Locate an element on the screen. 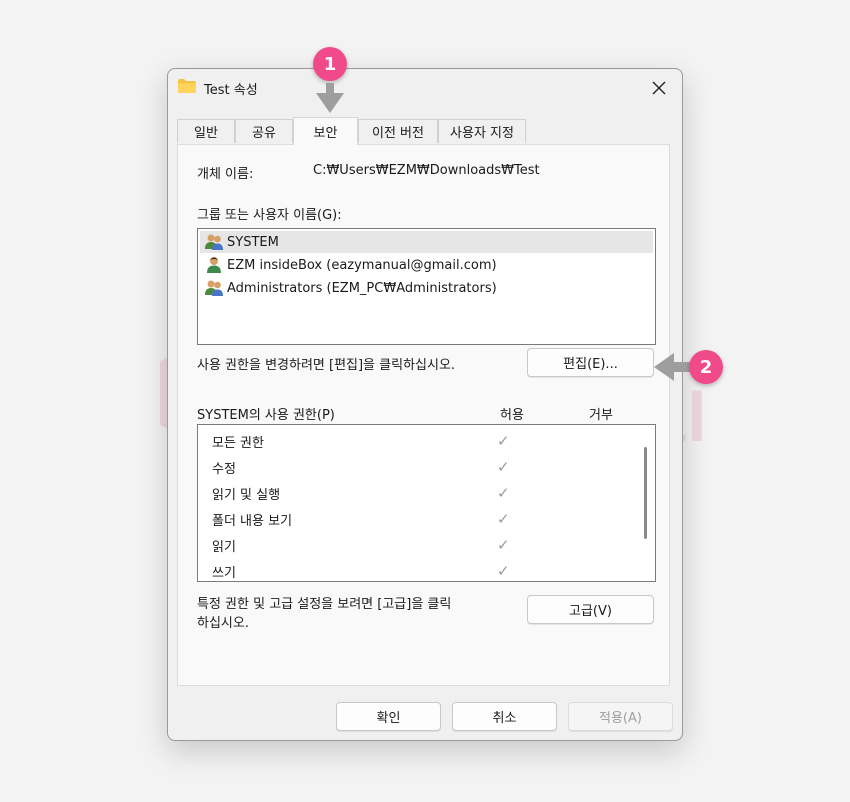  title-bar: Test 속성 is located at coordinates (425, 88).